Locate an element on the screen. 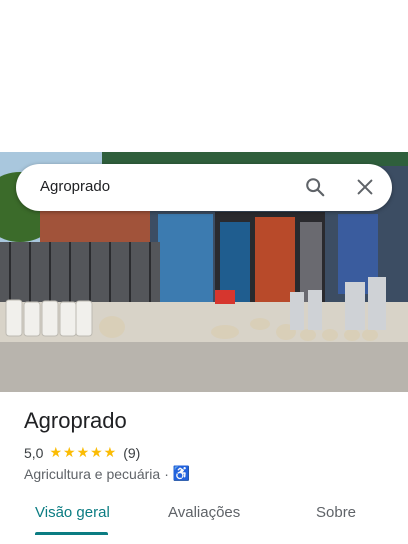 Image resolution: width=408 pixels, height=544 pixels. tab-bar: Visão geral Avaliações Sobre is located at coordinates (204, 520).